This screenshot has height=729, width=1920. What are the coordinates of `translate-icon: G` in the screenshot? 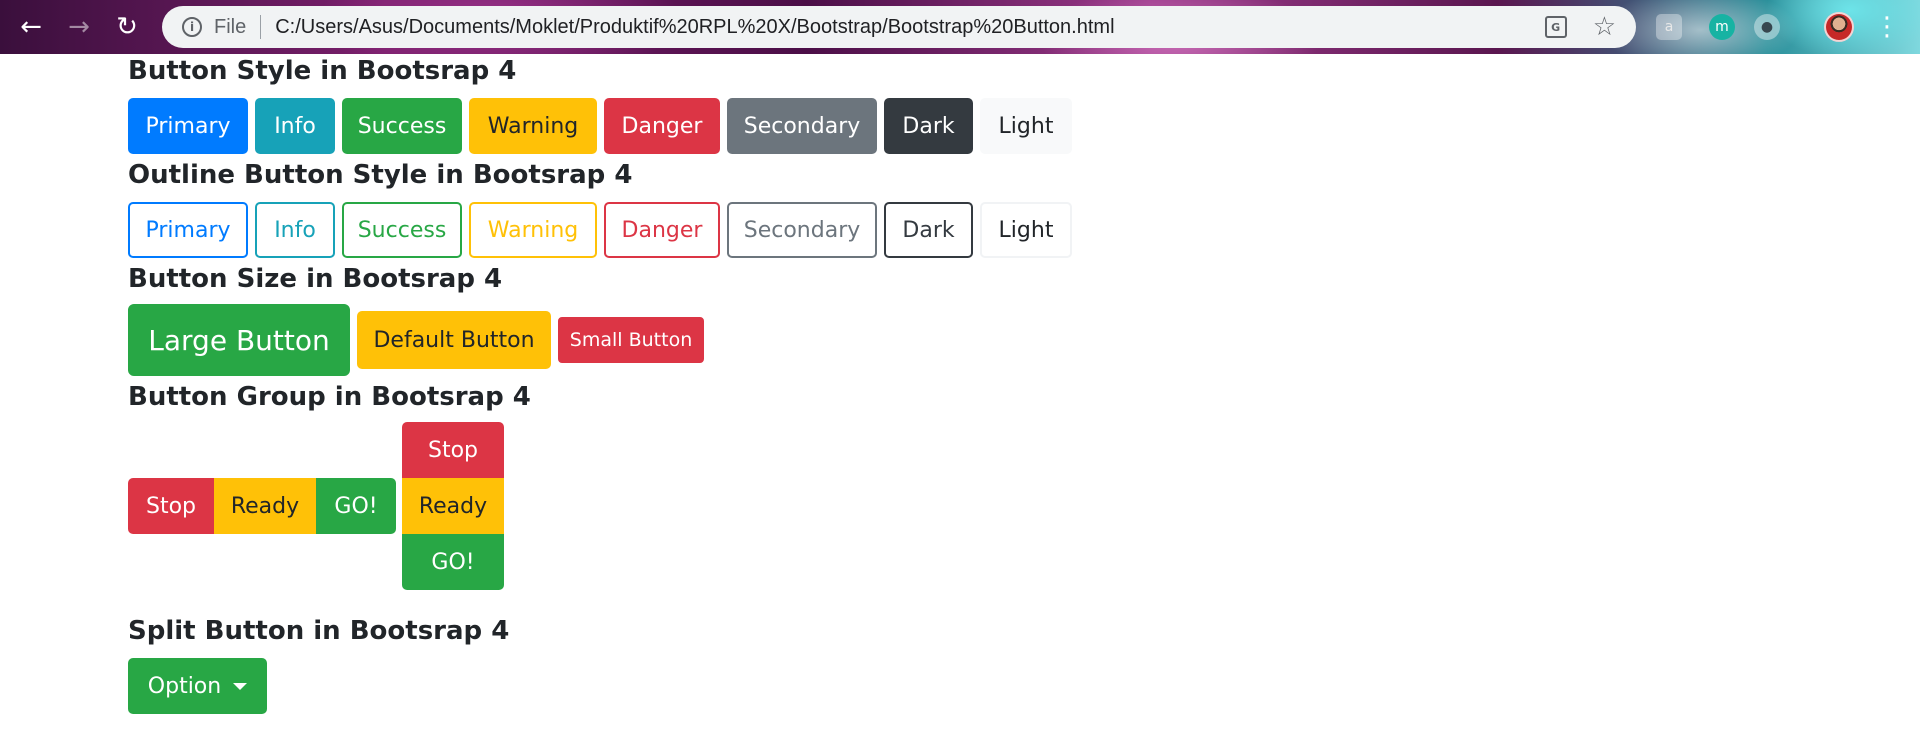 It's located at (1555, 27).